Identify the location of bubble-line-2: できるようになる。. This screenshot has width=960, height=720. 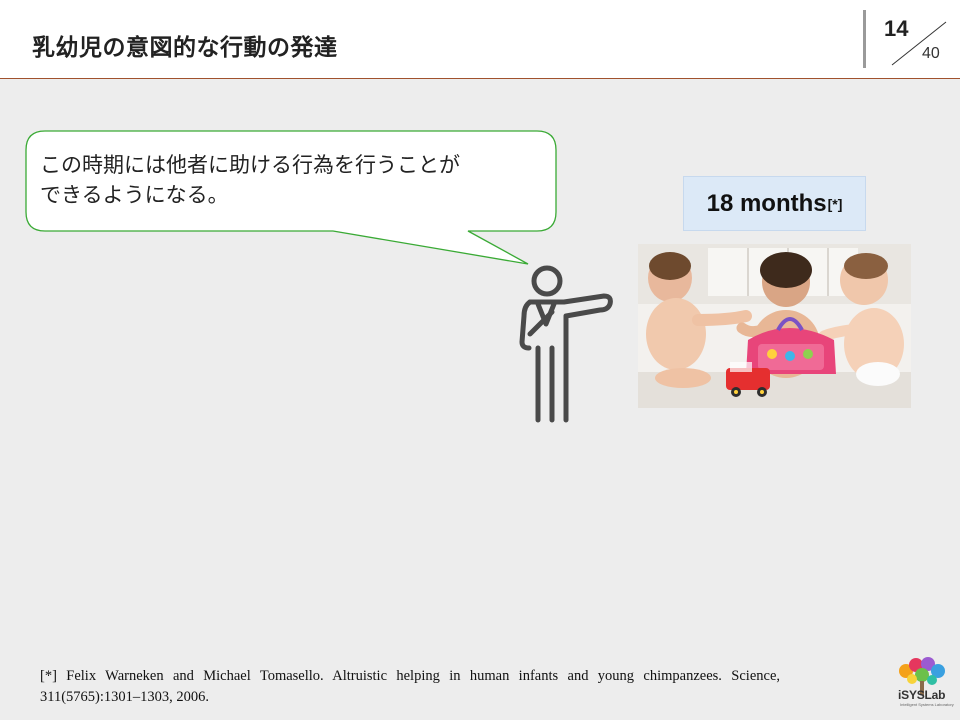
(134, 195).